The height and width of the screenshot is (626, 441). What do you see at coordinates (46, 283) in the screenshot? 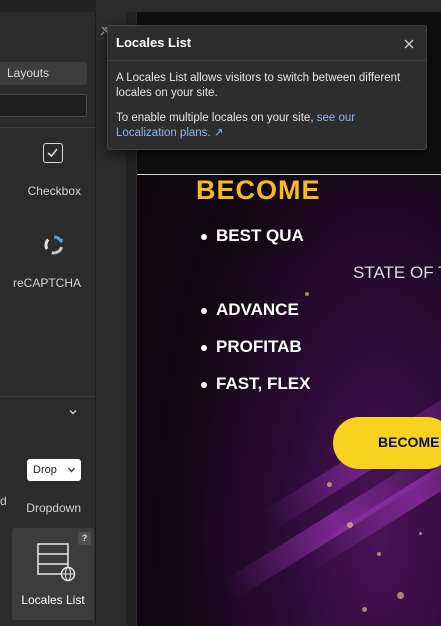
I see `recaptcha-label: reCAPTCHA` at bounding box center [46, 283].